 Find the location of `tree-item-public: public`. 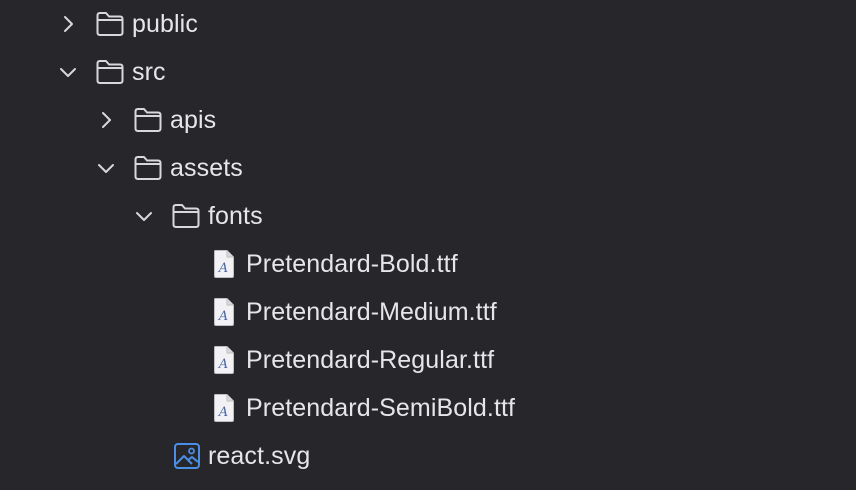

tree-item-public: public is located at coordinates (428, 24).